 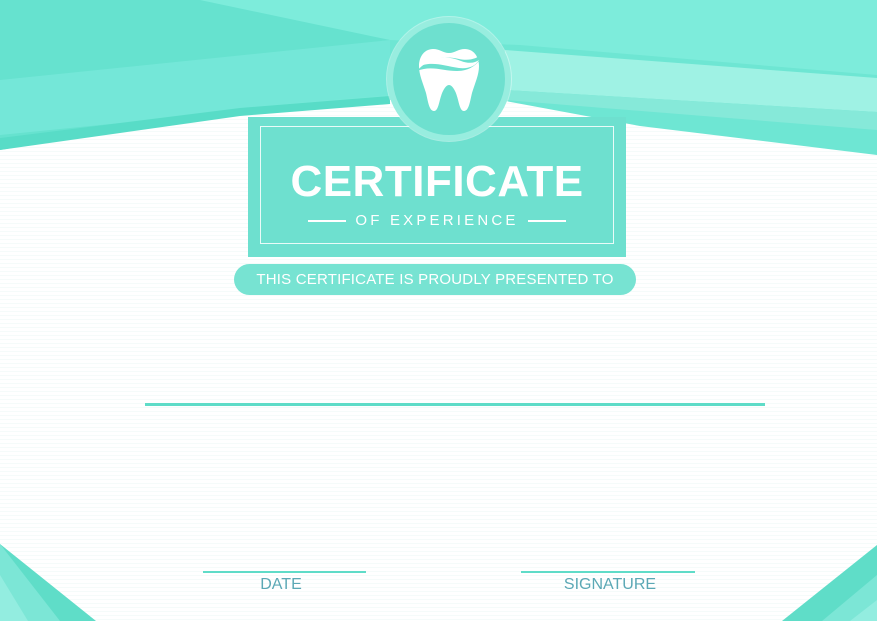 I want to click on certificate-subtitle: OF EXPERIENCE, so click(x=437, y=220).